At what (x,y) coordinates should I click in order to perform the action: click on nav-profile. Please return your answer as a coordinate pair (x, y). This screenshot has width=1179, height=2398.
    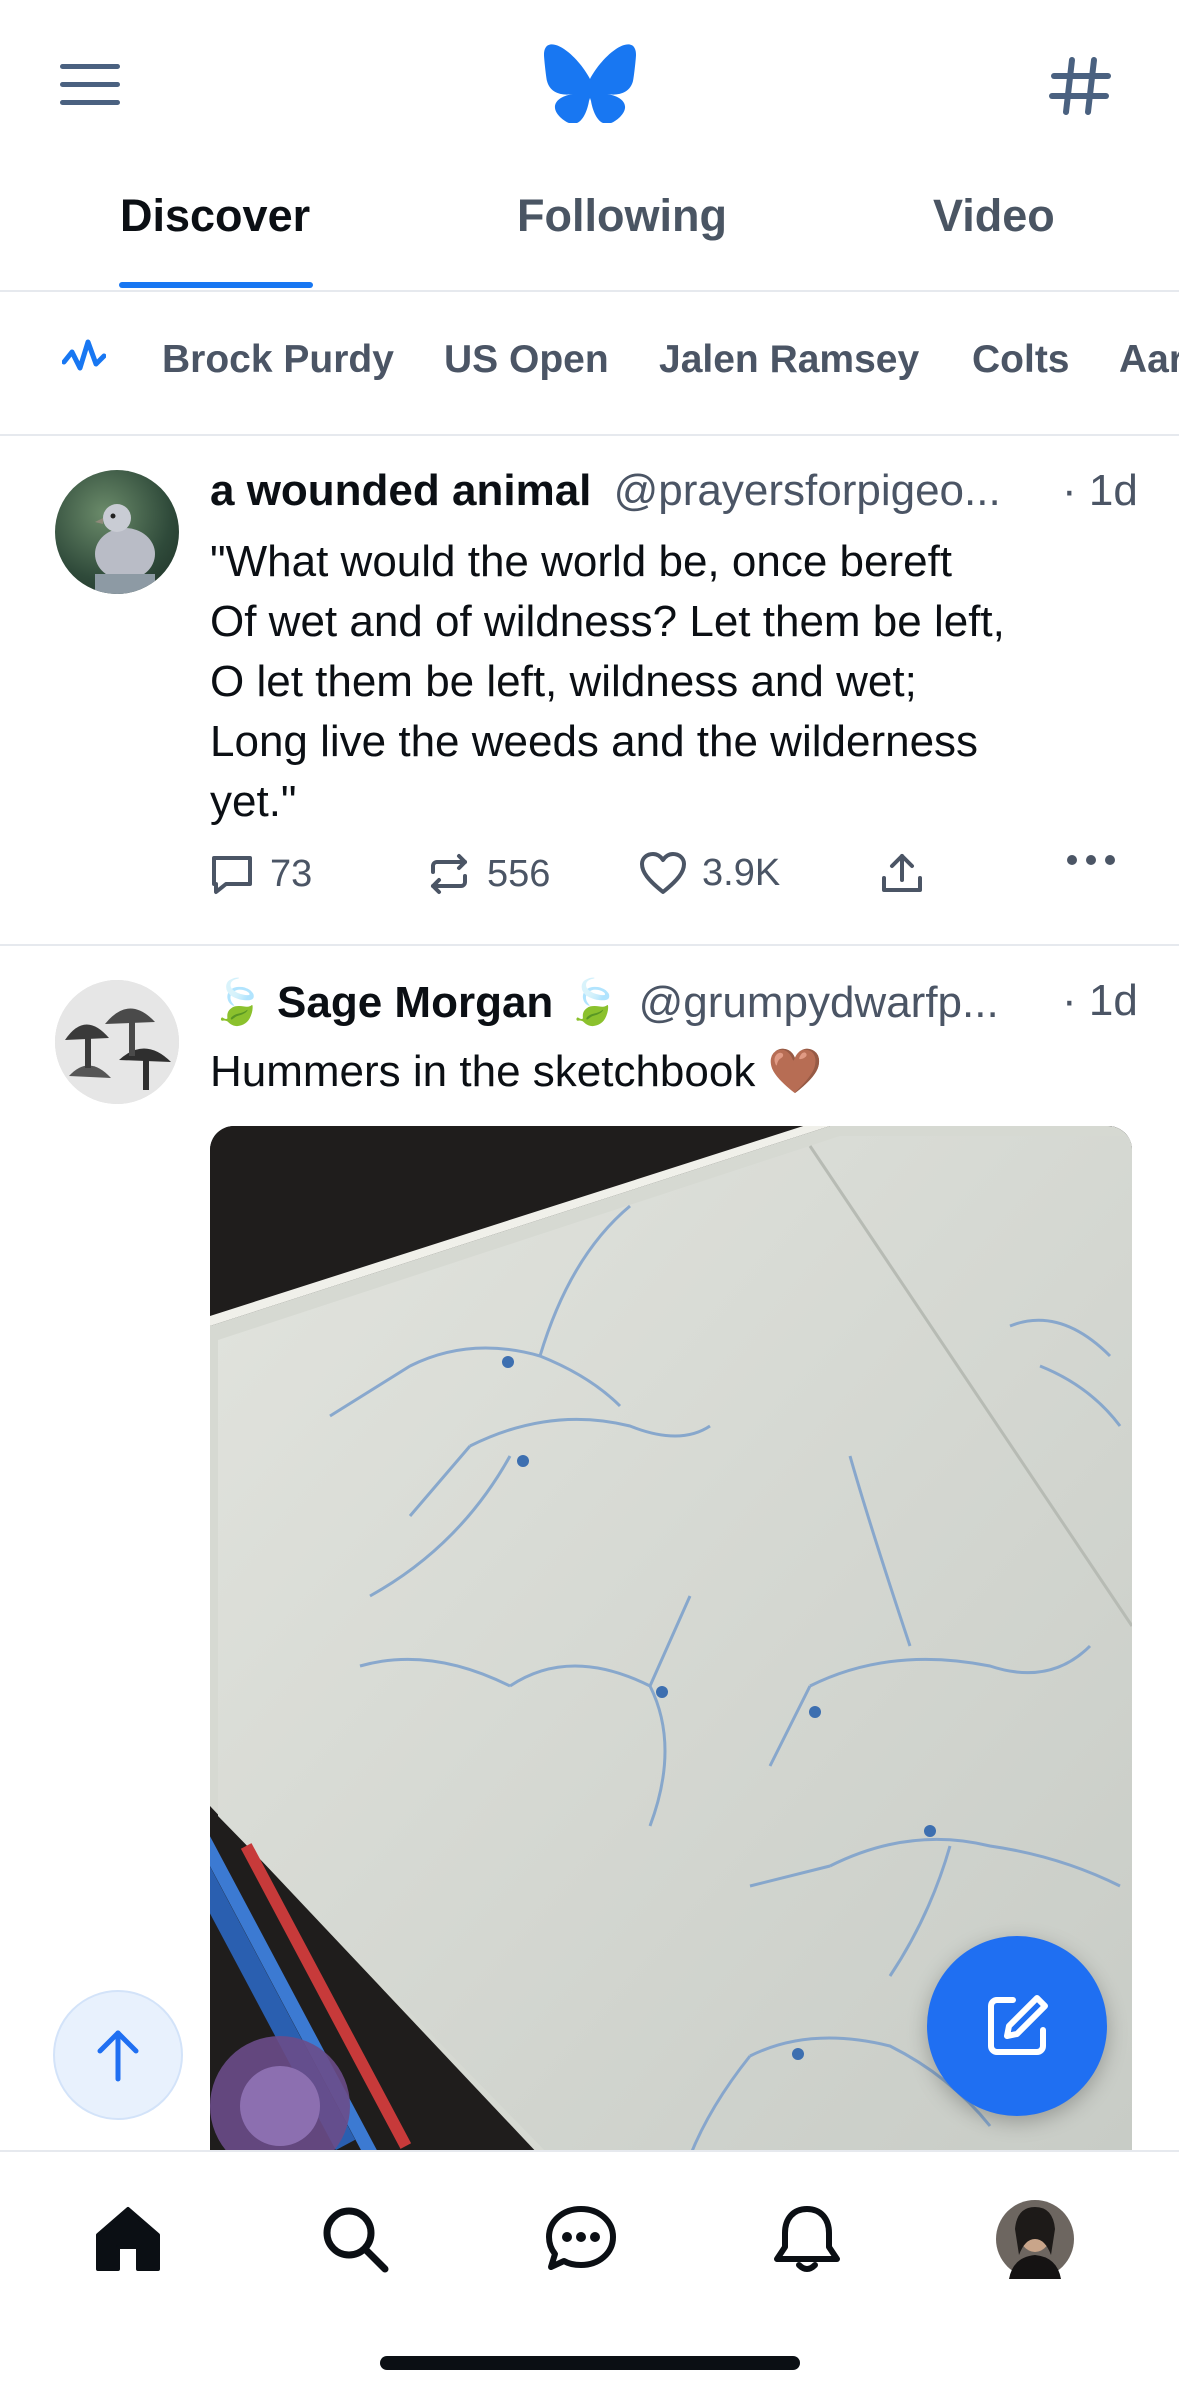
    Looking at the image, I should click on (1035, 2239).